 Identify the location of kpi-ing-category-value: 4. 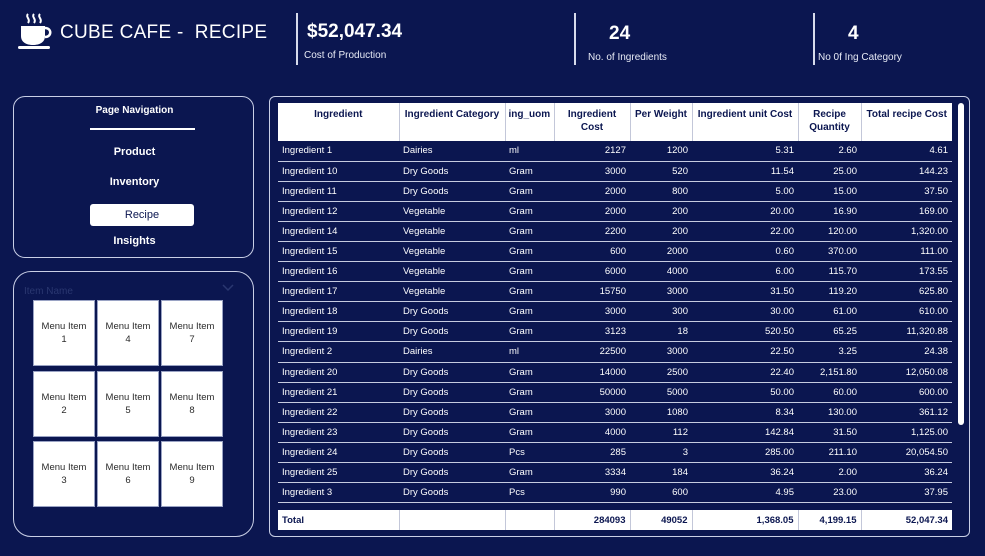
(853, 33).